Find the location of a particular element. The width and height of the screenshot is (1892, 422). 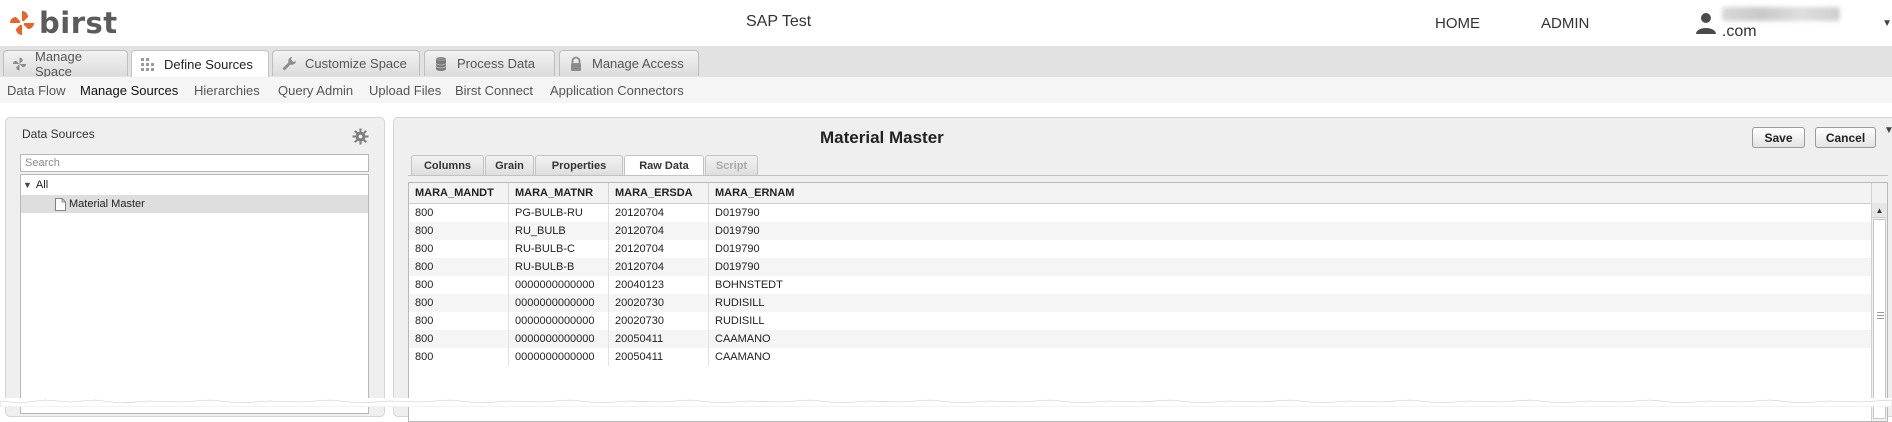

table-row: 800 RU_BULB 20120704 D019790 is located at coordinates (1140, 231).